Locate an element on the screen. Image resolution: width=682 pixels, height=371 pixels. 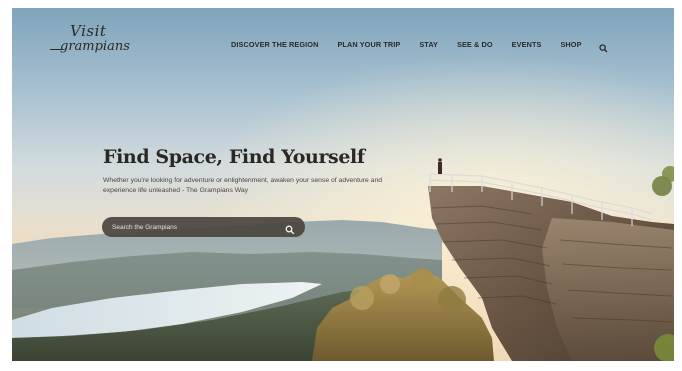
nav-item-events: EVENTS is located at coordinates (527, 44).